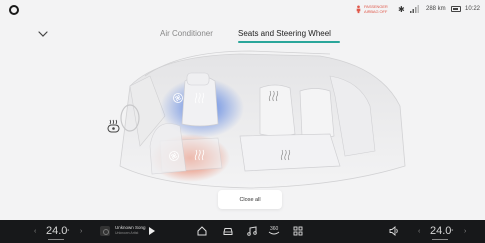 Image resolution: width=485 pixels, height=243 pixels. I want to click on active-tab-indicator, so click(289, 42).